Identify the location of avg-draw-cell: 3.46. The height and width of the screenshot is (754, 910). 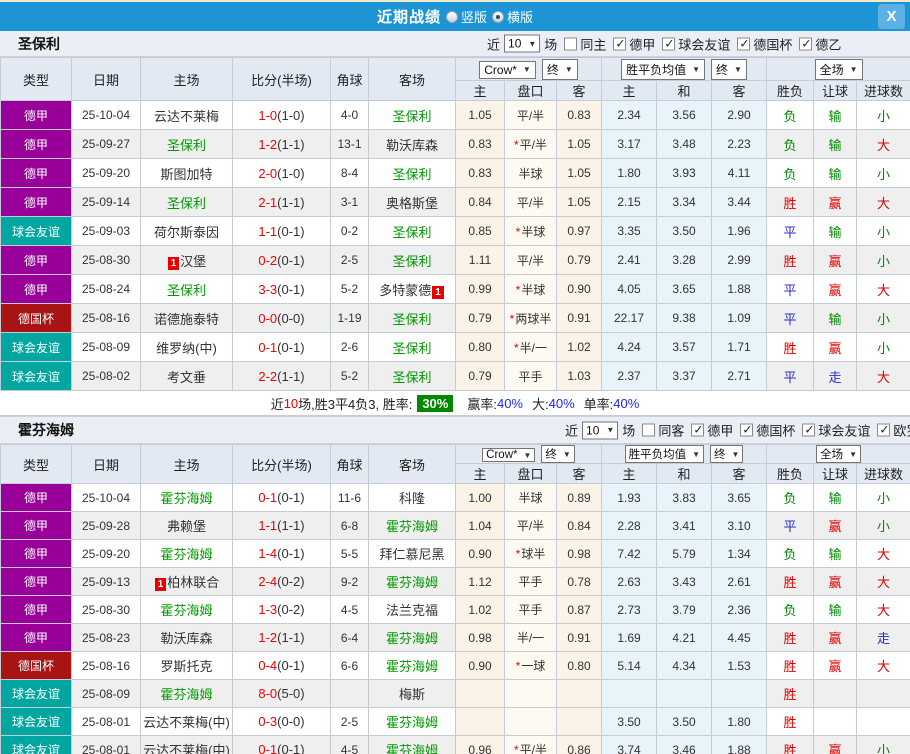
(684, 744).